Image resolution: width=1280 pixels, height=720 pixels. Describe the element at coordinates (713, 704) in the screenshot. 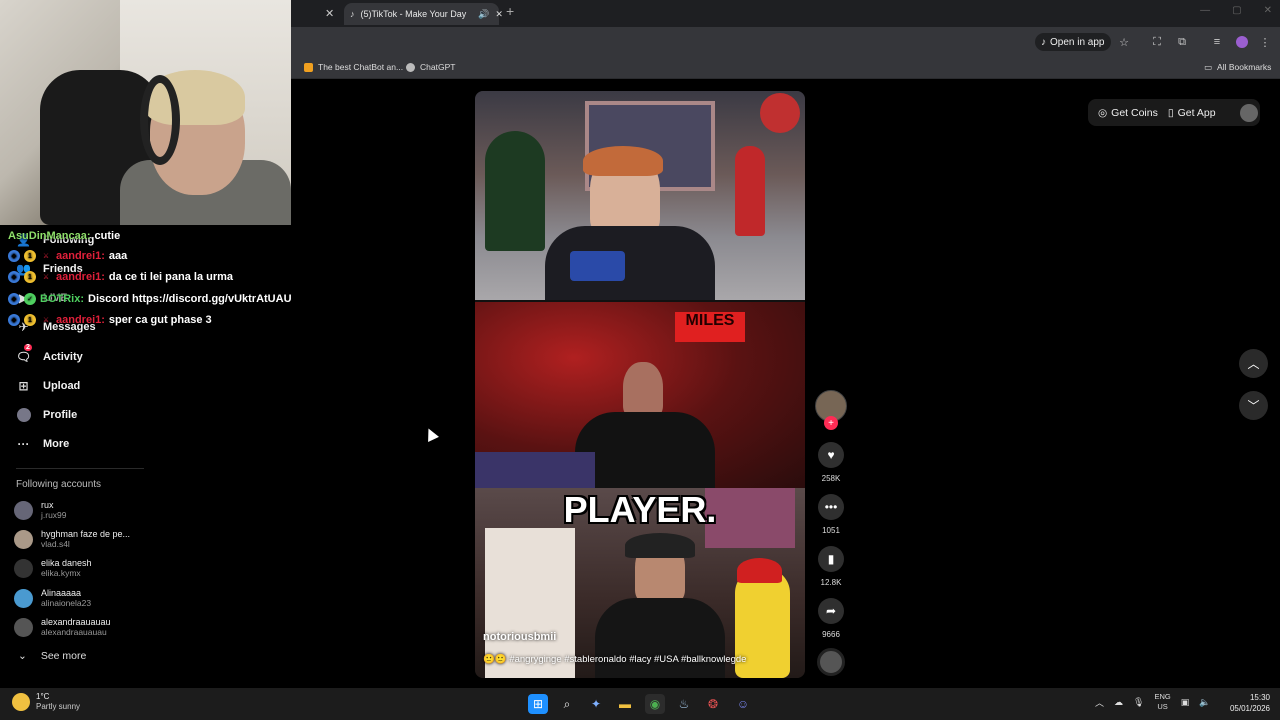

I see `app-icon: ❂` at that location.